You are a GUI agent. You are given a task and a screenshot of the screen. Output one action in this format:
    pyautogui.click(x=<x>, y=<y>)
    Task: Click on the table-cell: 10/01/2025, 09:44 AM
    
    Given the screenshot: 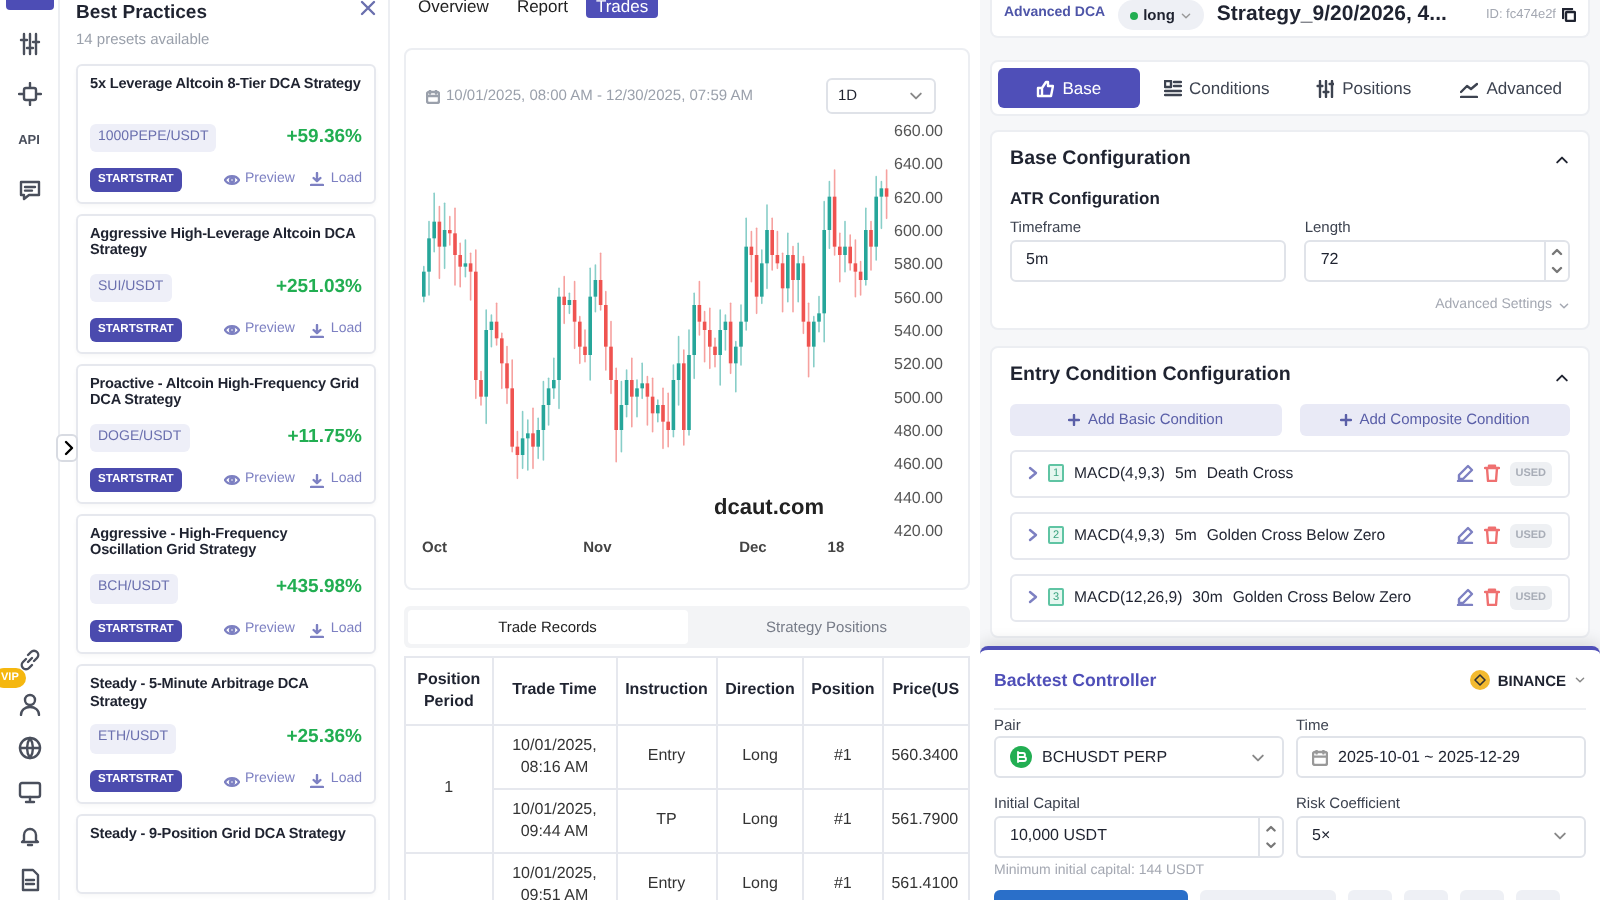 What is the action you would take?
    pyautogui.click(x=554, y=821)
    